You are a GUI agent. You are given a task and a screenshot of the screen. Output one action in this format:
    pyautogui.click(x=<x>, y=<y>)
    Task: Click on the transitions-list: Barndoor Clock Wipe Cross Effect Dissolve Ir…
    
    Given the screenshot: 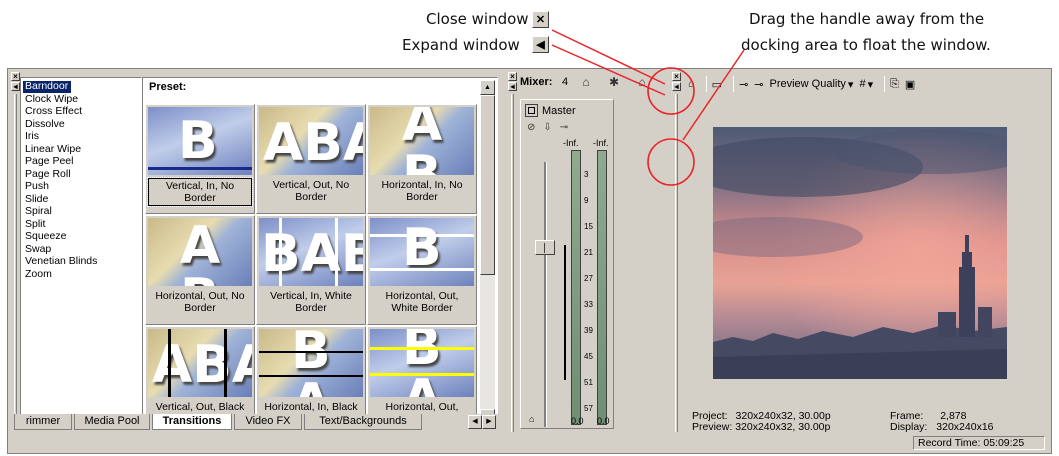 What is the action you would take?
    pyautogui.click(x=81, y=252)
    